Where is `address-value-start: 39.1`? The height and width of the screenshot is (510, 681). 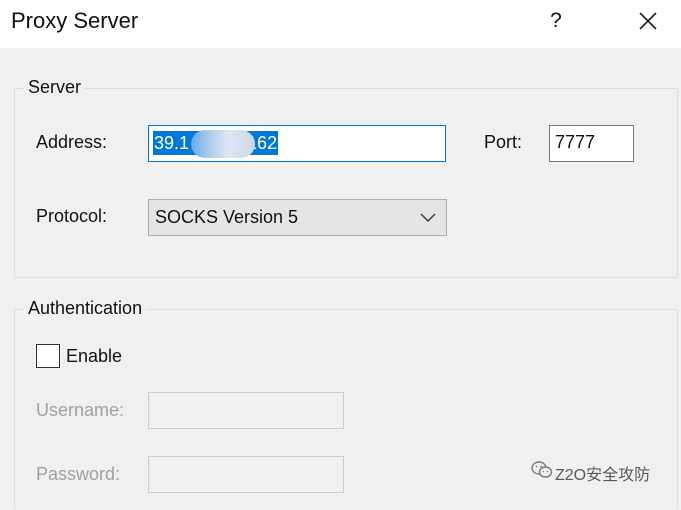 address-value-start: 39.1 is located at coordinates (172, 143).